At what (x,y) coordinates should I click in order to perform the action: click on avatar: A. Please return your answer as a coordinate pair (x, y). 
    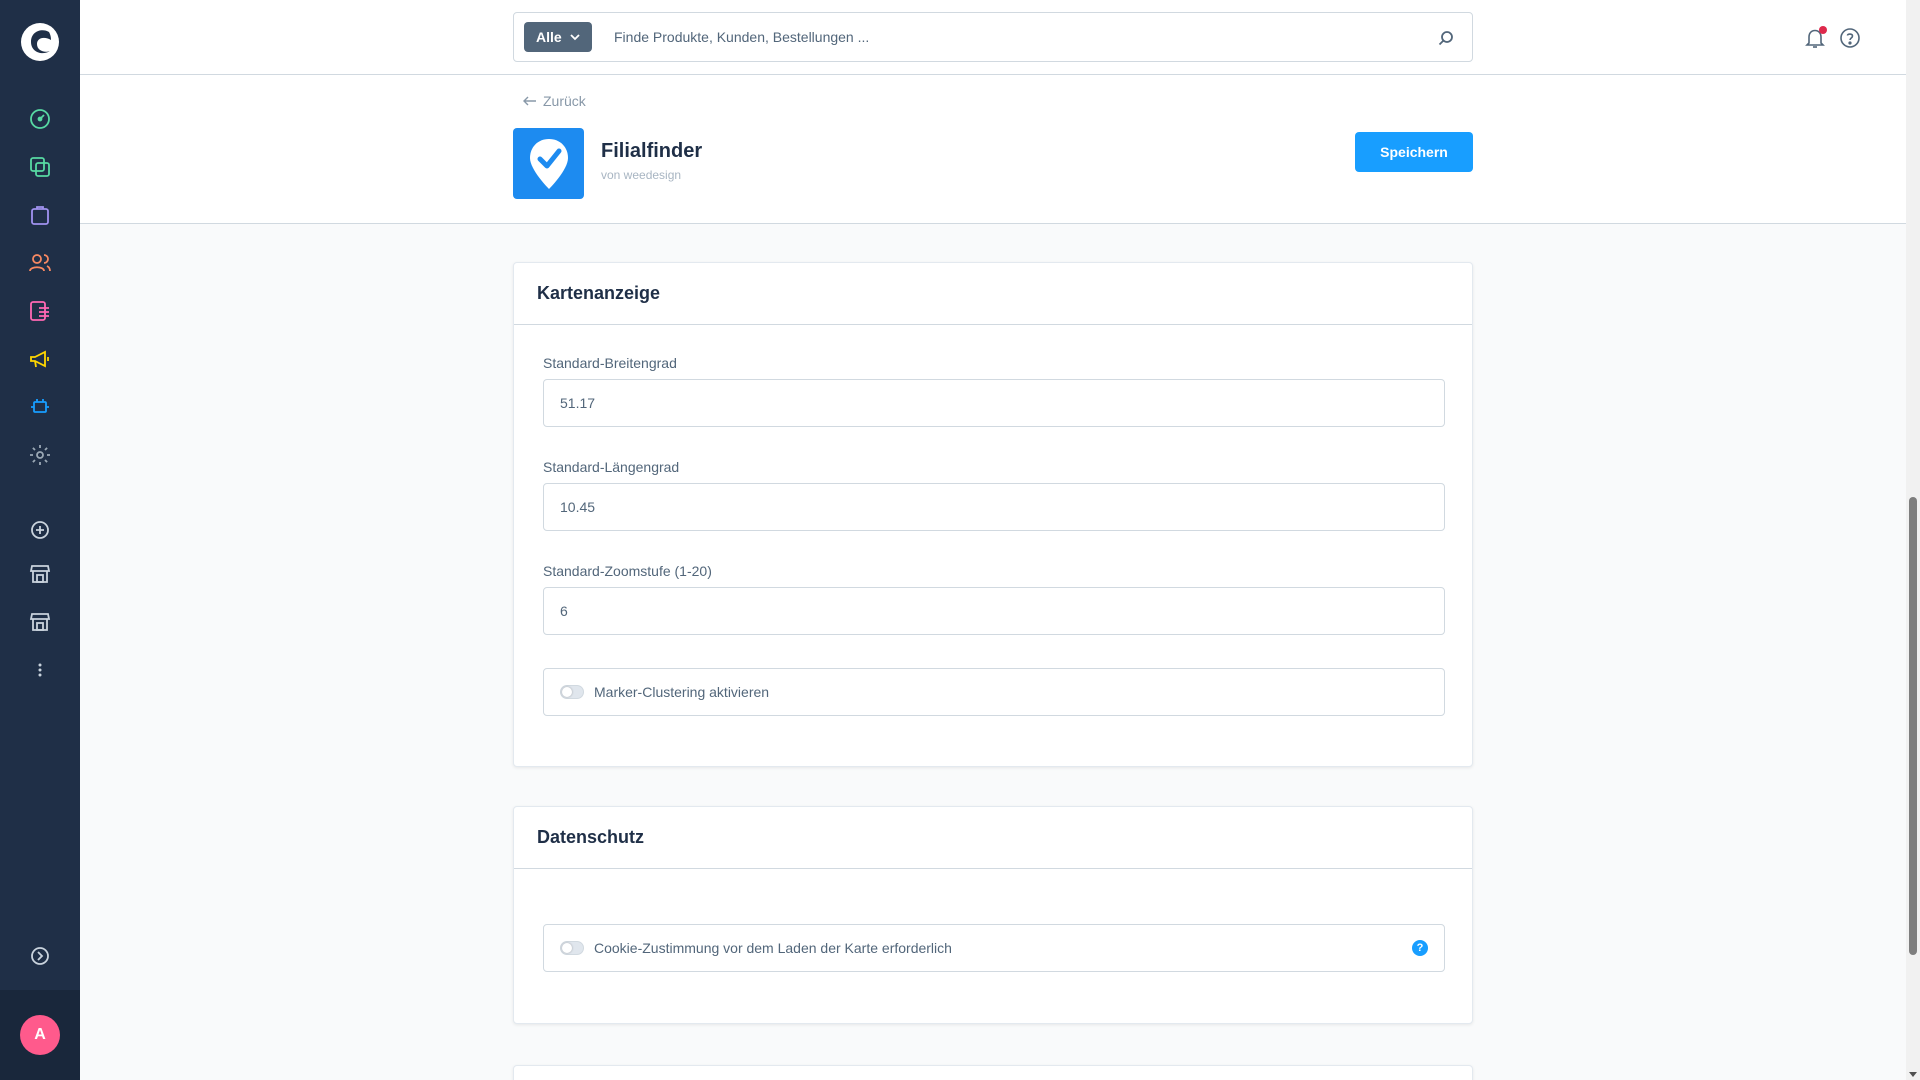
    Looking at the image, I should click on (40, 1035).